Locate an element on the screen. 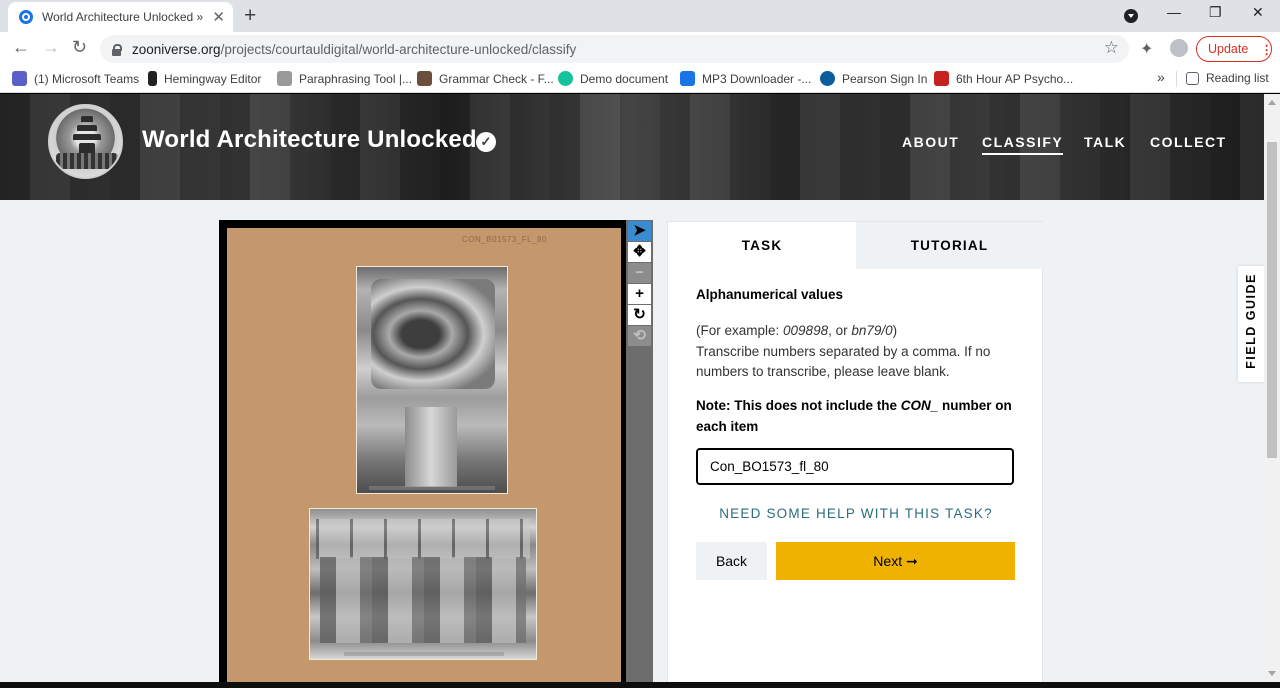 The image size is (1280, 688). relief-arches is located at coordinates (423, 539).